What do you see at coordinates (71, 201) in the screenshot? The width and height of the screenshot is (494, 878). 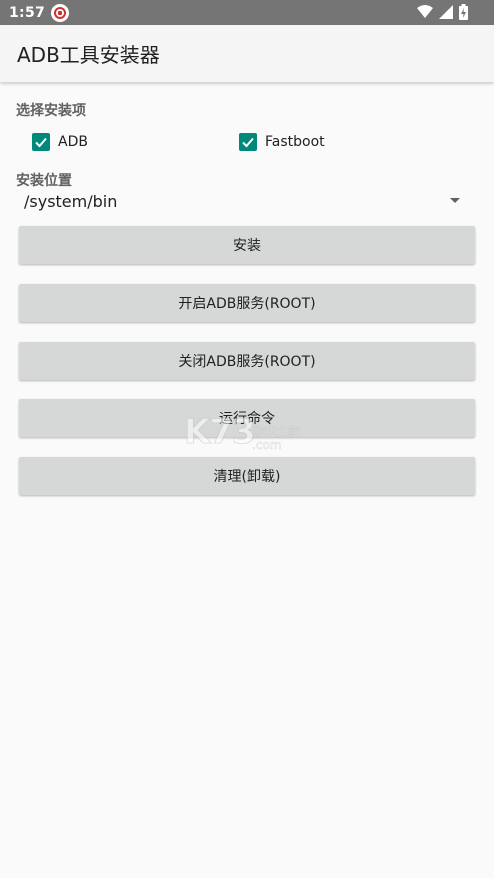 I see `install-location-value: /system/bin` at bounding box center [71, 201].